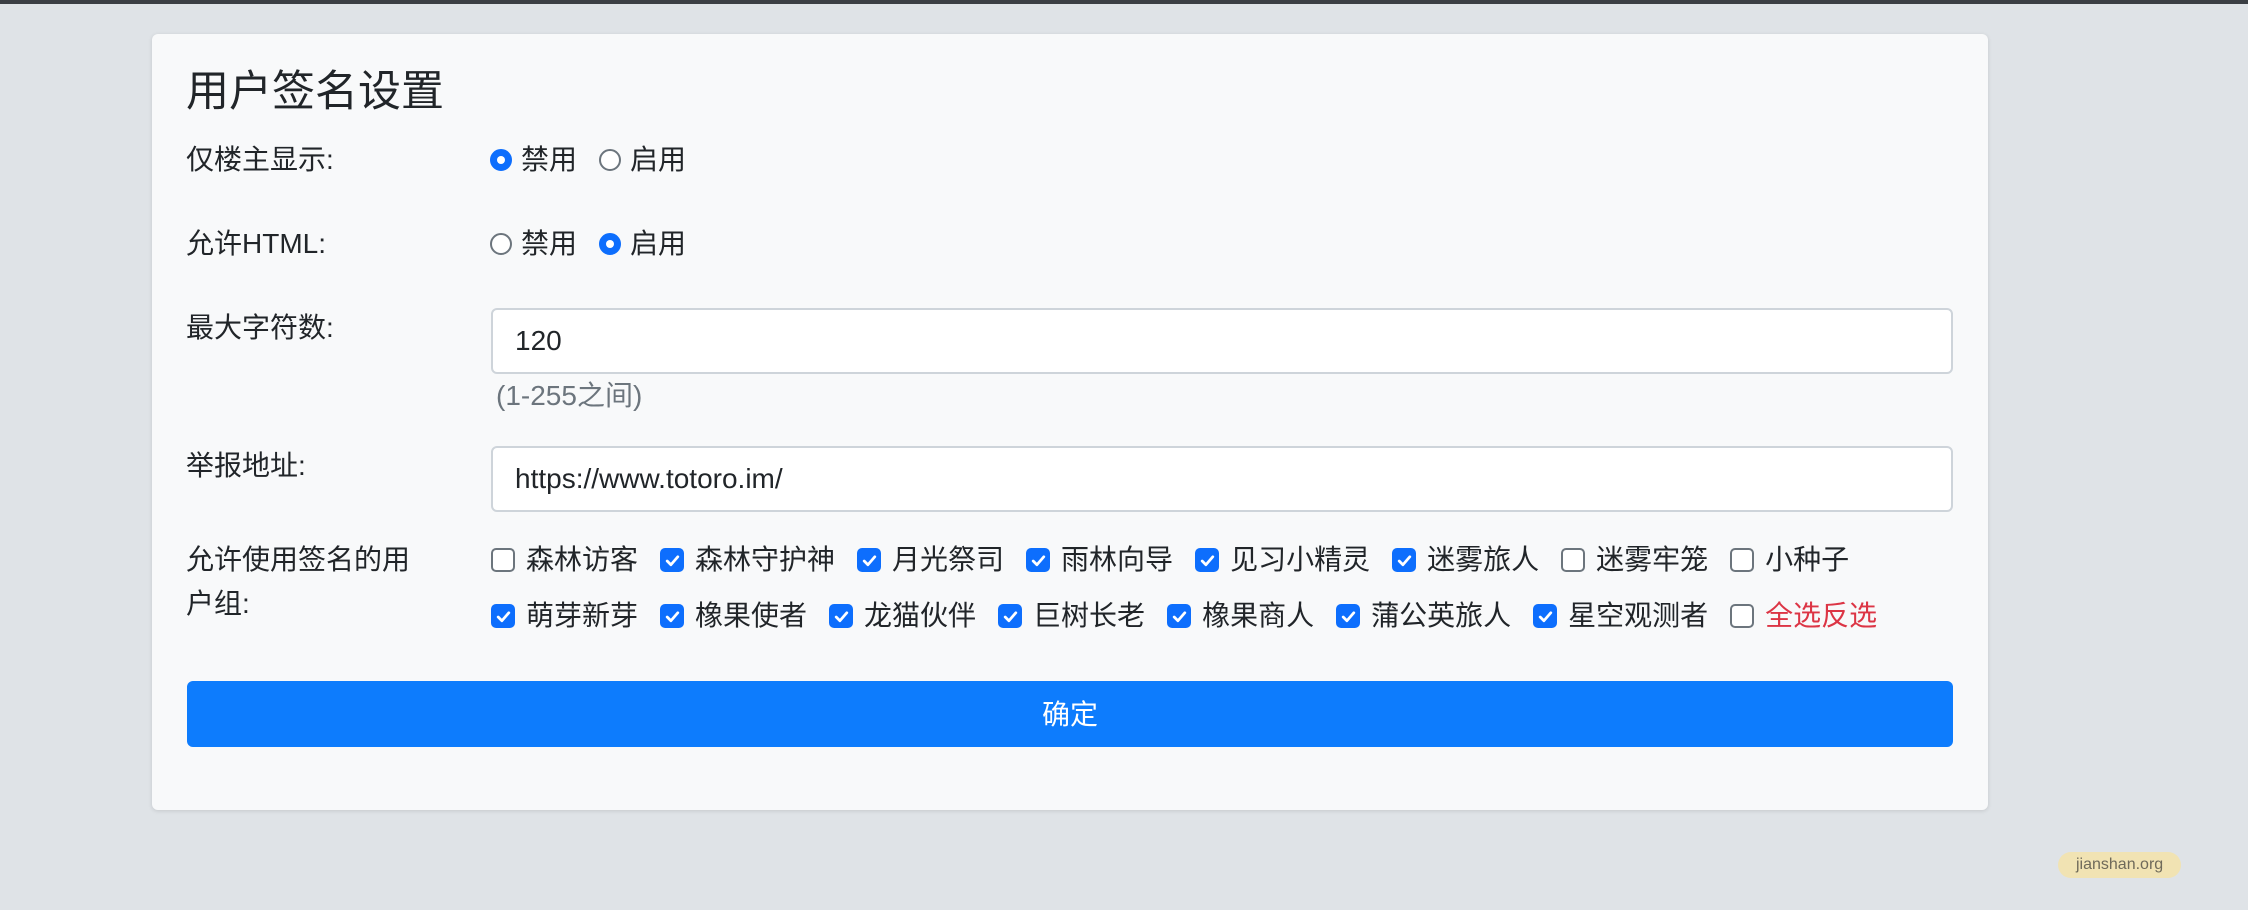  I want to click on checkbox-label: 见习小精灵, so click(1300, 559).